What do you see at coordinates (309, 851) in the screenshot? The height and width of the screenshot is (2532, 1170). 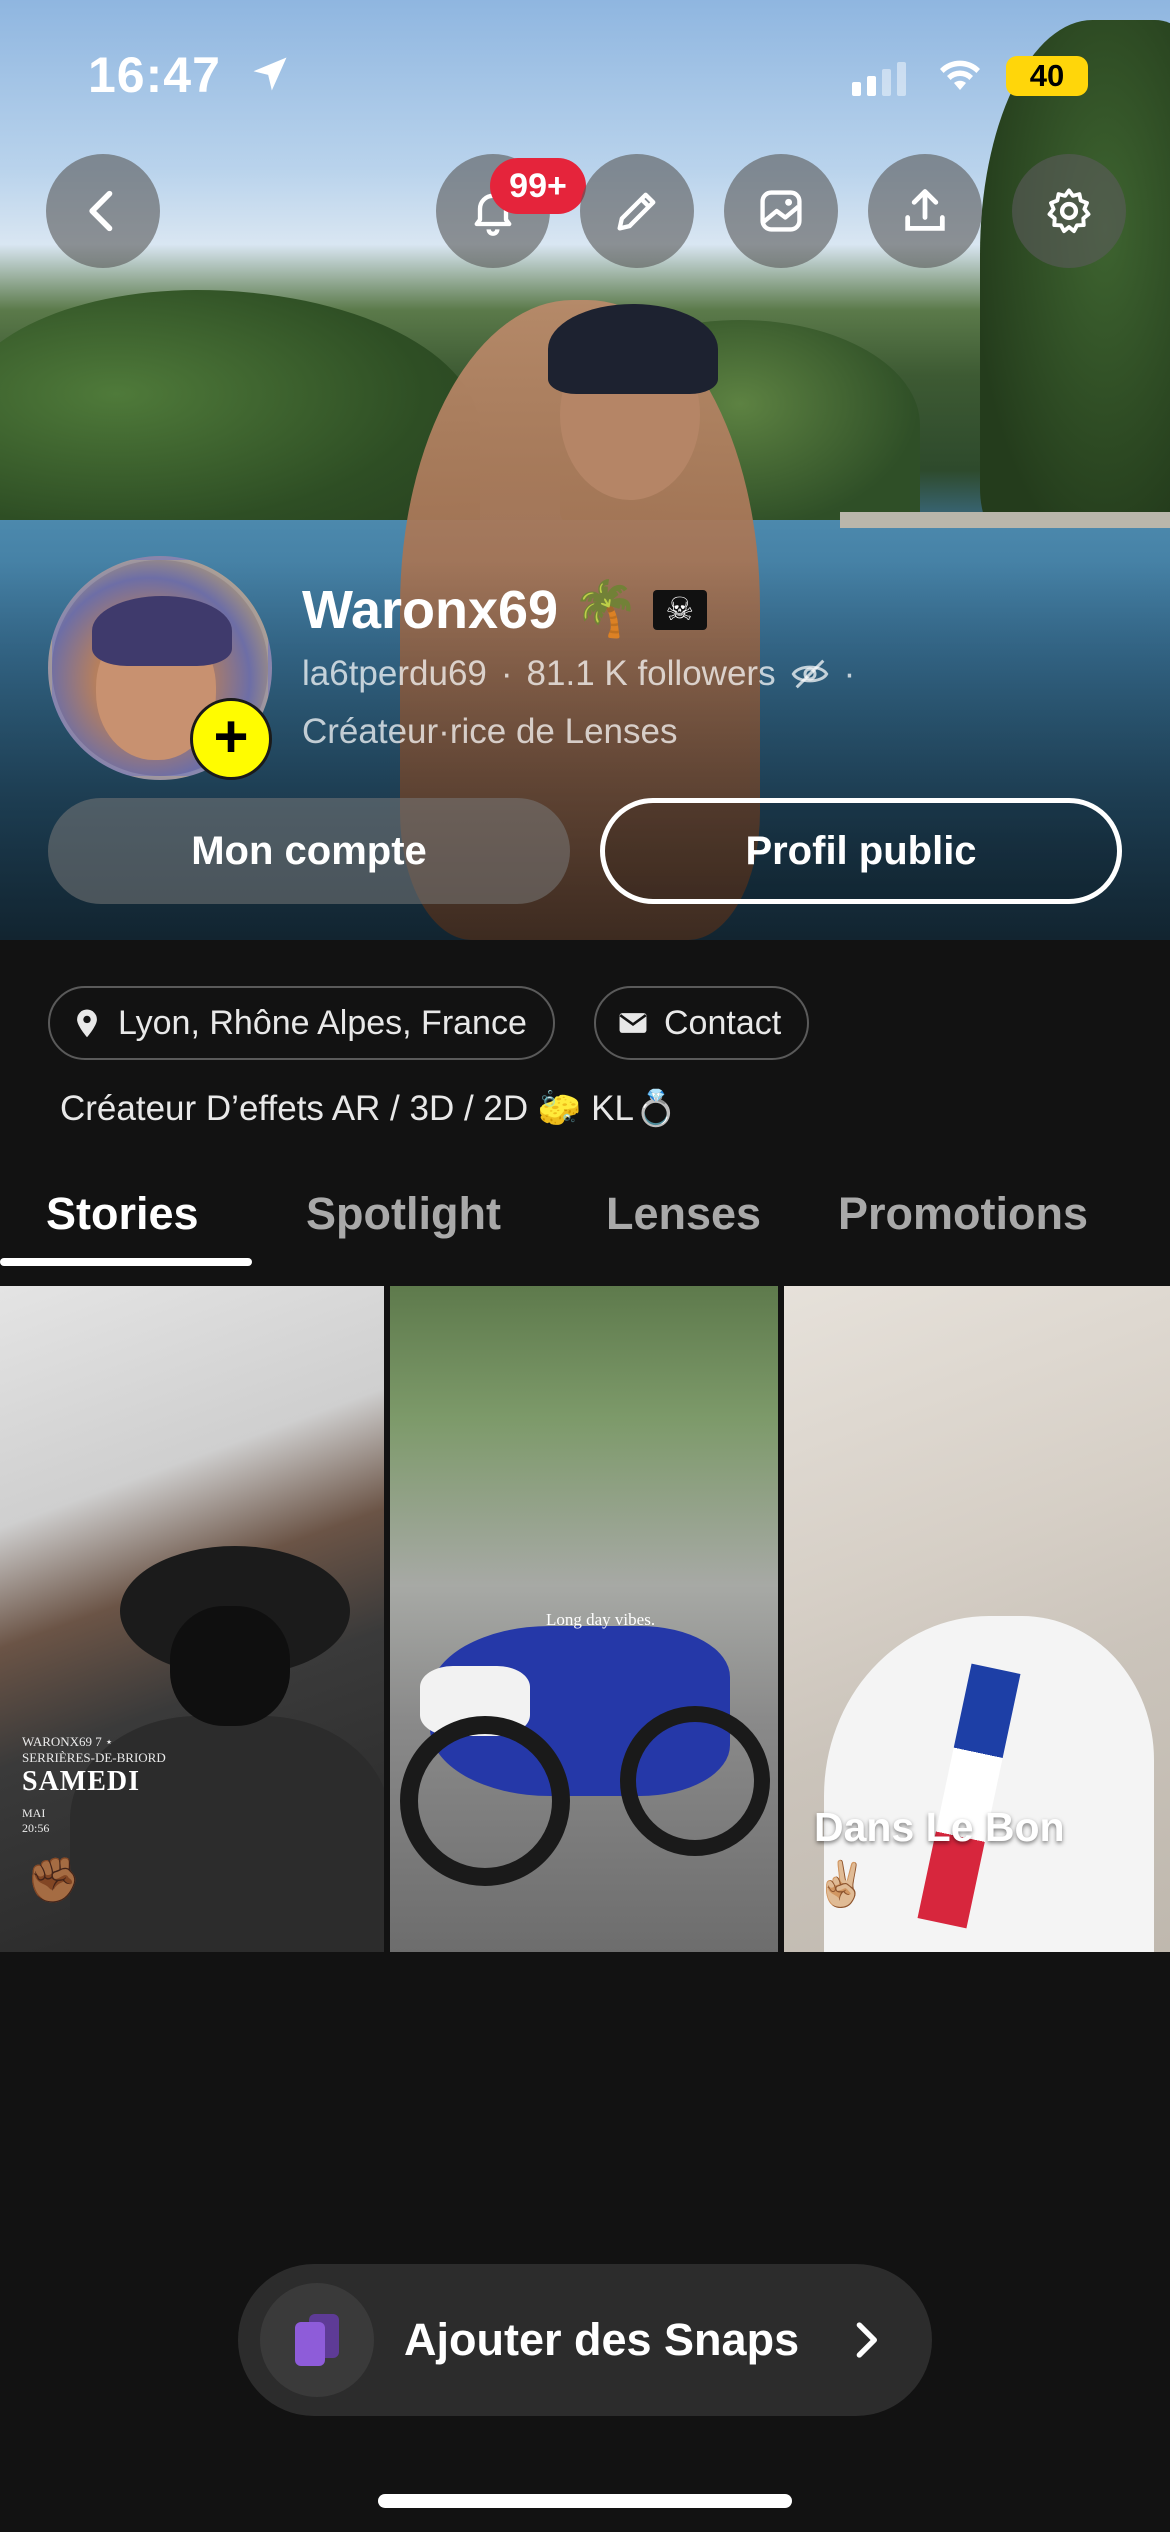 I see `my-account-button: Mon compte` at bounding box center [309, 851].